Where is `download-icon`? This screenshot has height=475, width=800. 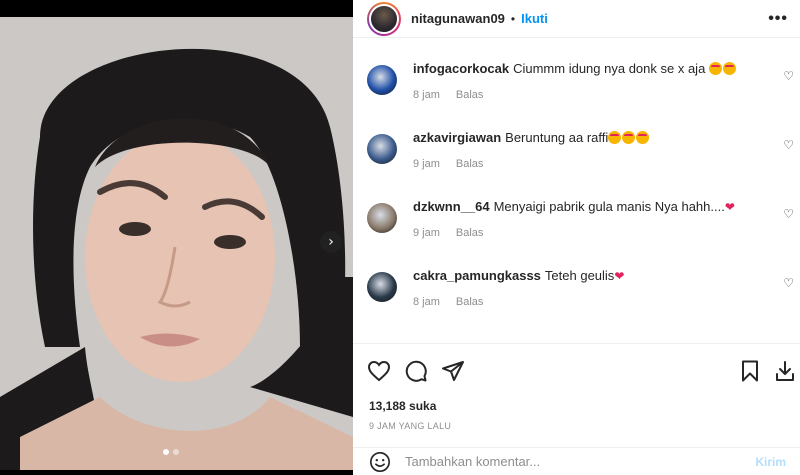
download-icon is located at coordinates (785, 371).